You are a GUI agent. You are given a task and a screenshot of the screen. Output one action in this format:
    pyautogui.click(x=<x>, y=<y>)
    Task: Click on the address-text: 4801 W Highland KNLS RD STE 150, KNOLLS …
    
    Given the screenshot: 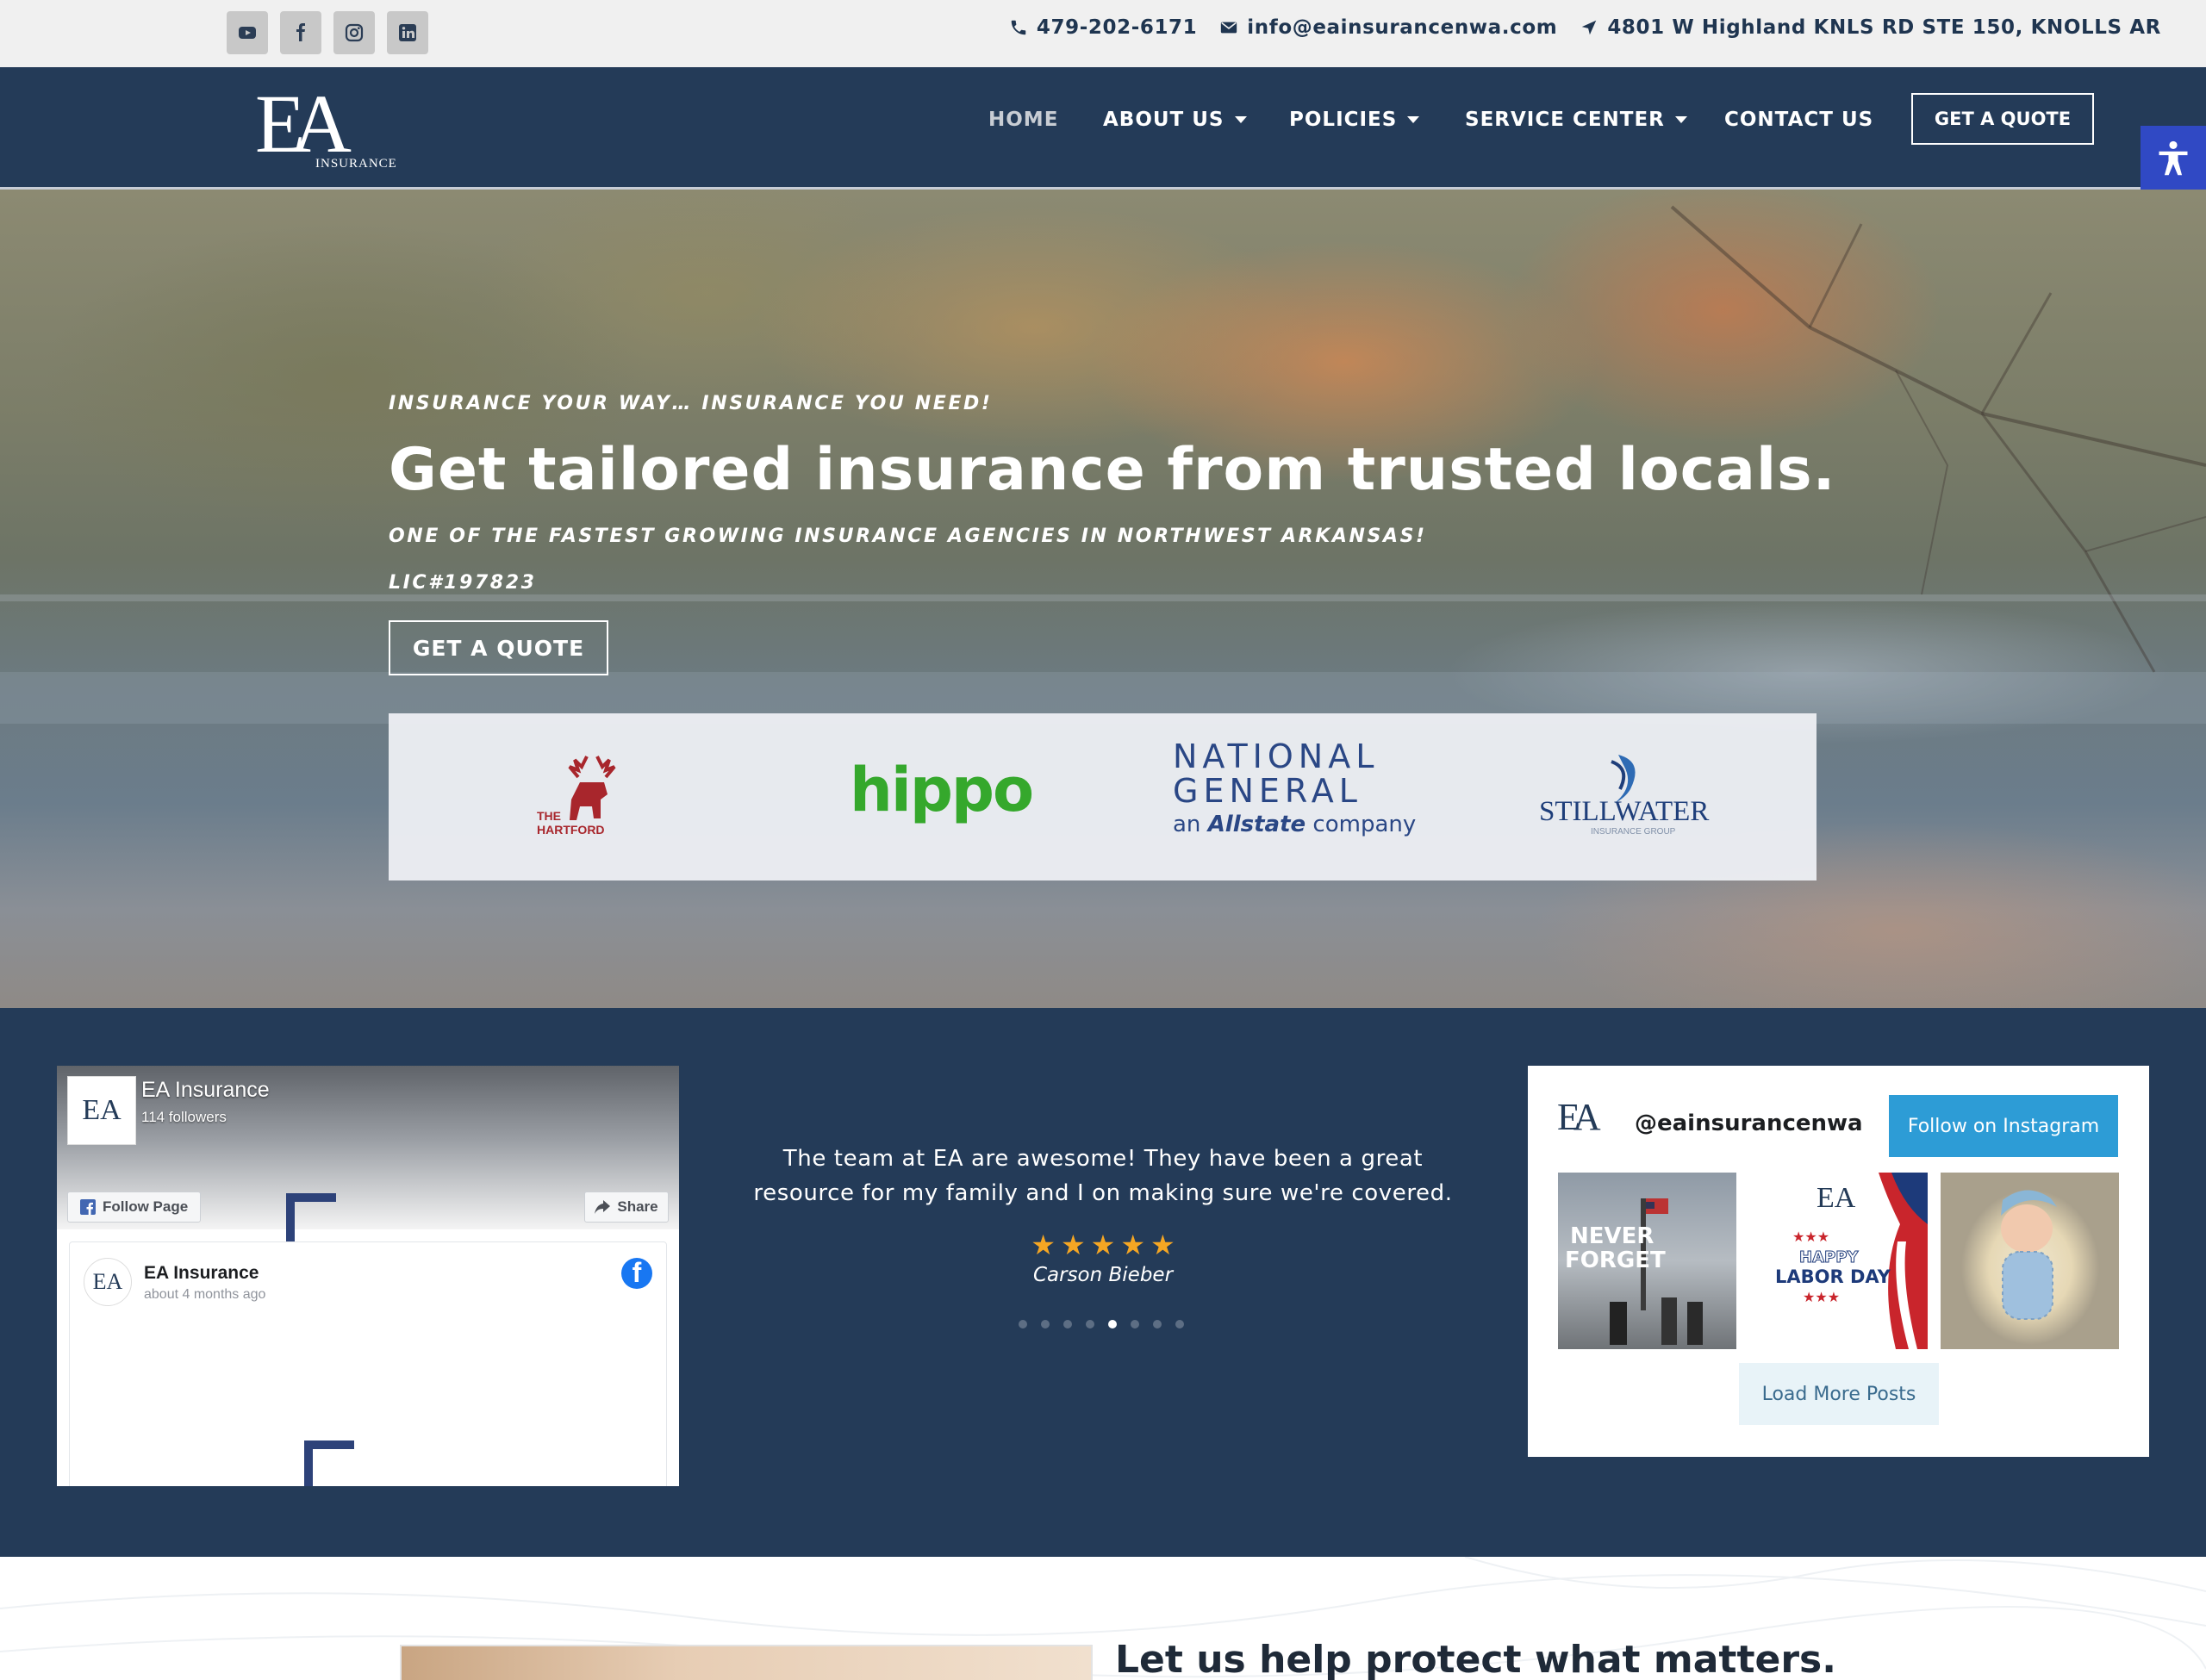 What is the action you would take?
    pyautogui.click(x=1884, y=28)
    